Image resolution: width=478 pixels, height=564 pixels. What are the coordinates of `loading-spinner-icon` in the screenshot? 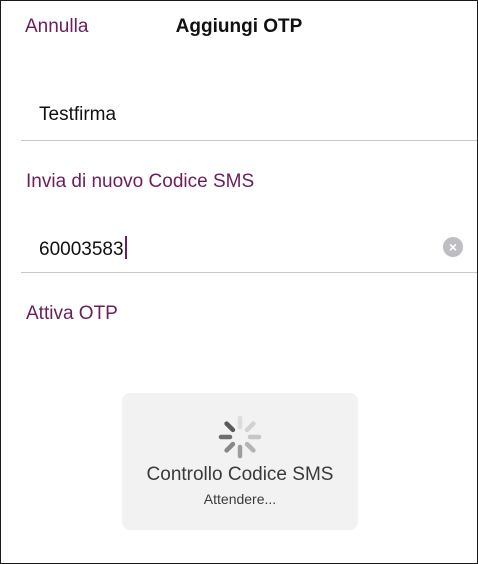 It's located at (240, 437).